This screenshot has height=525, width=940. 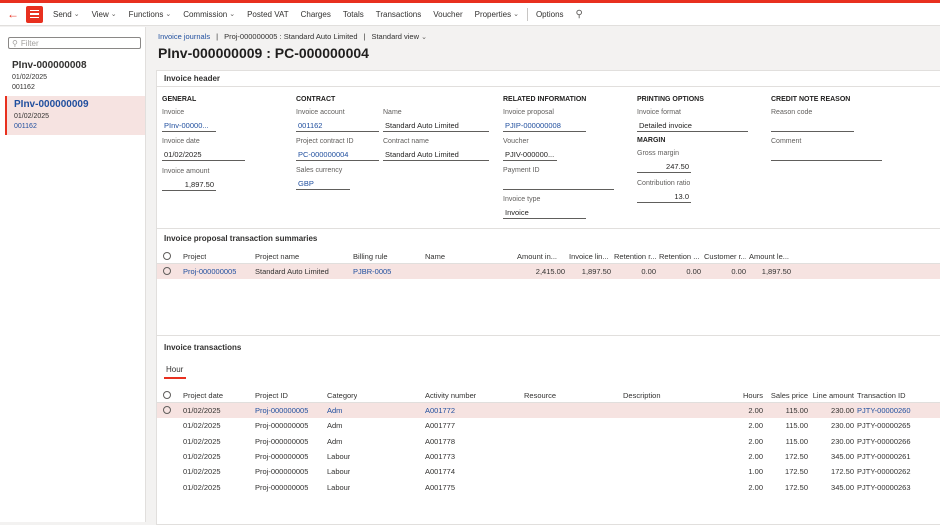 I want to click on invoice-transactions-title: Invoice transactions, so click(x=202, y=347).